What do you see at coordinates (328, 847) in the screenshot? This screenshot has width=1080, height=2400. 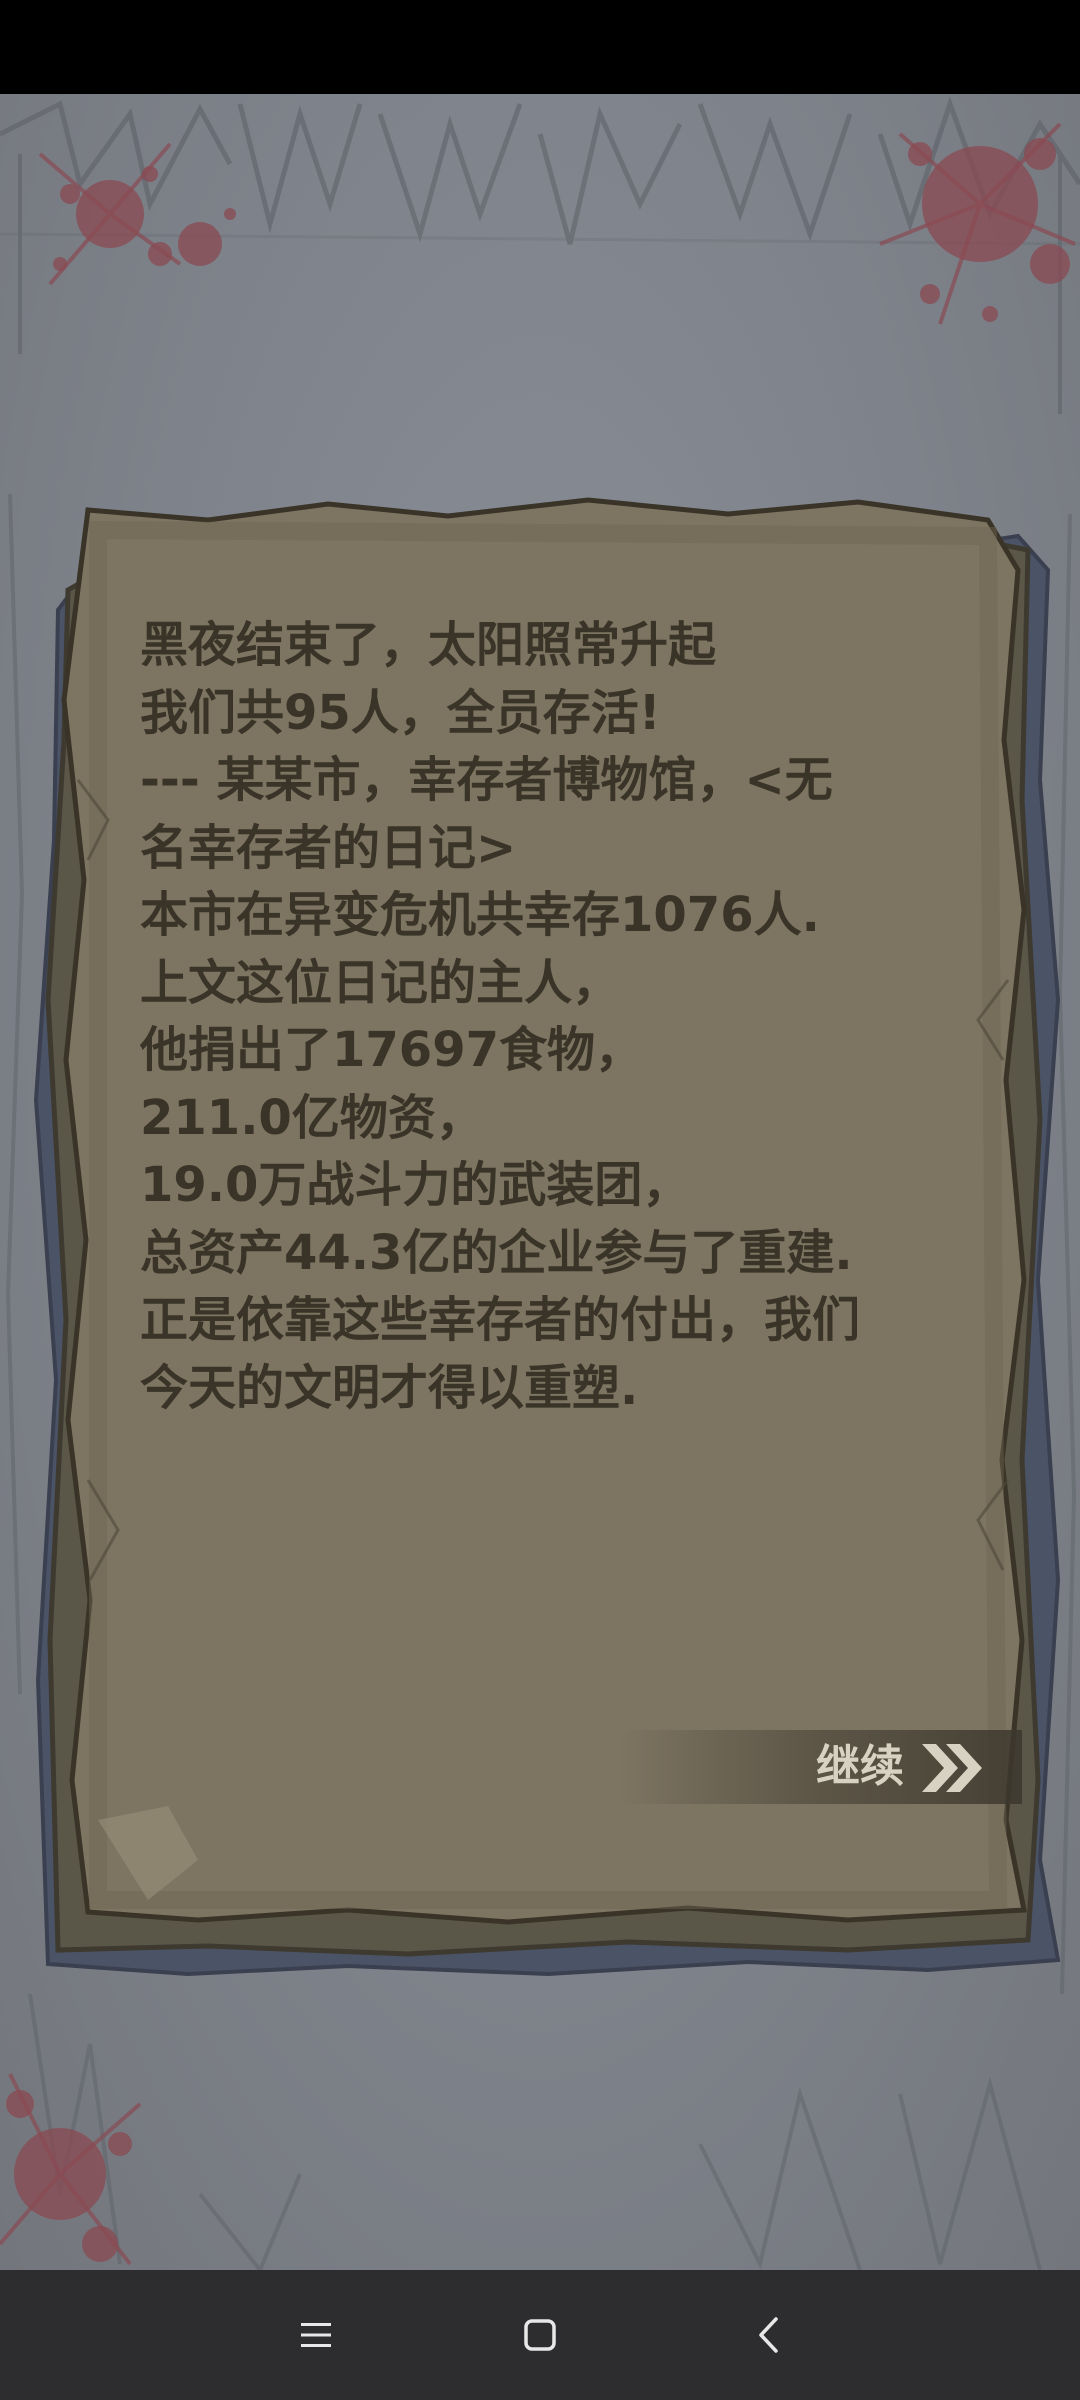 I see `diary-line: 名幸存者的日记>` at bounding box center [328, 847].